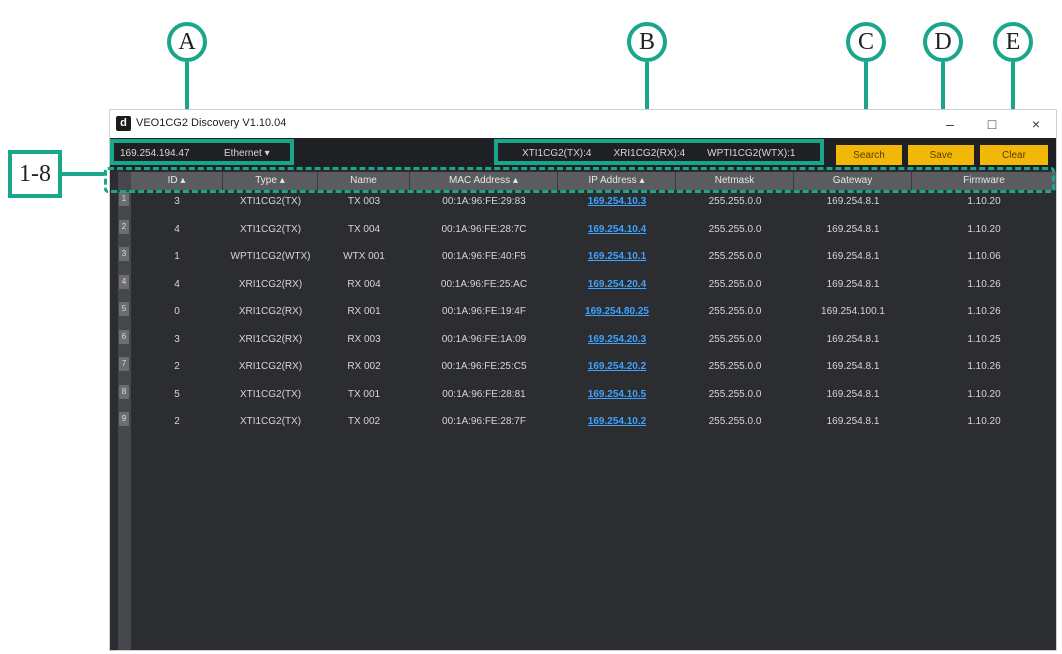  Describe the element at coordinates (617, 232) in the screenshot. I see `cell-ip: 169.254.10.4` at that location.